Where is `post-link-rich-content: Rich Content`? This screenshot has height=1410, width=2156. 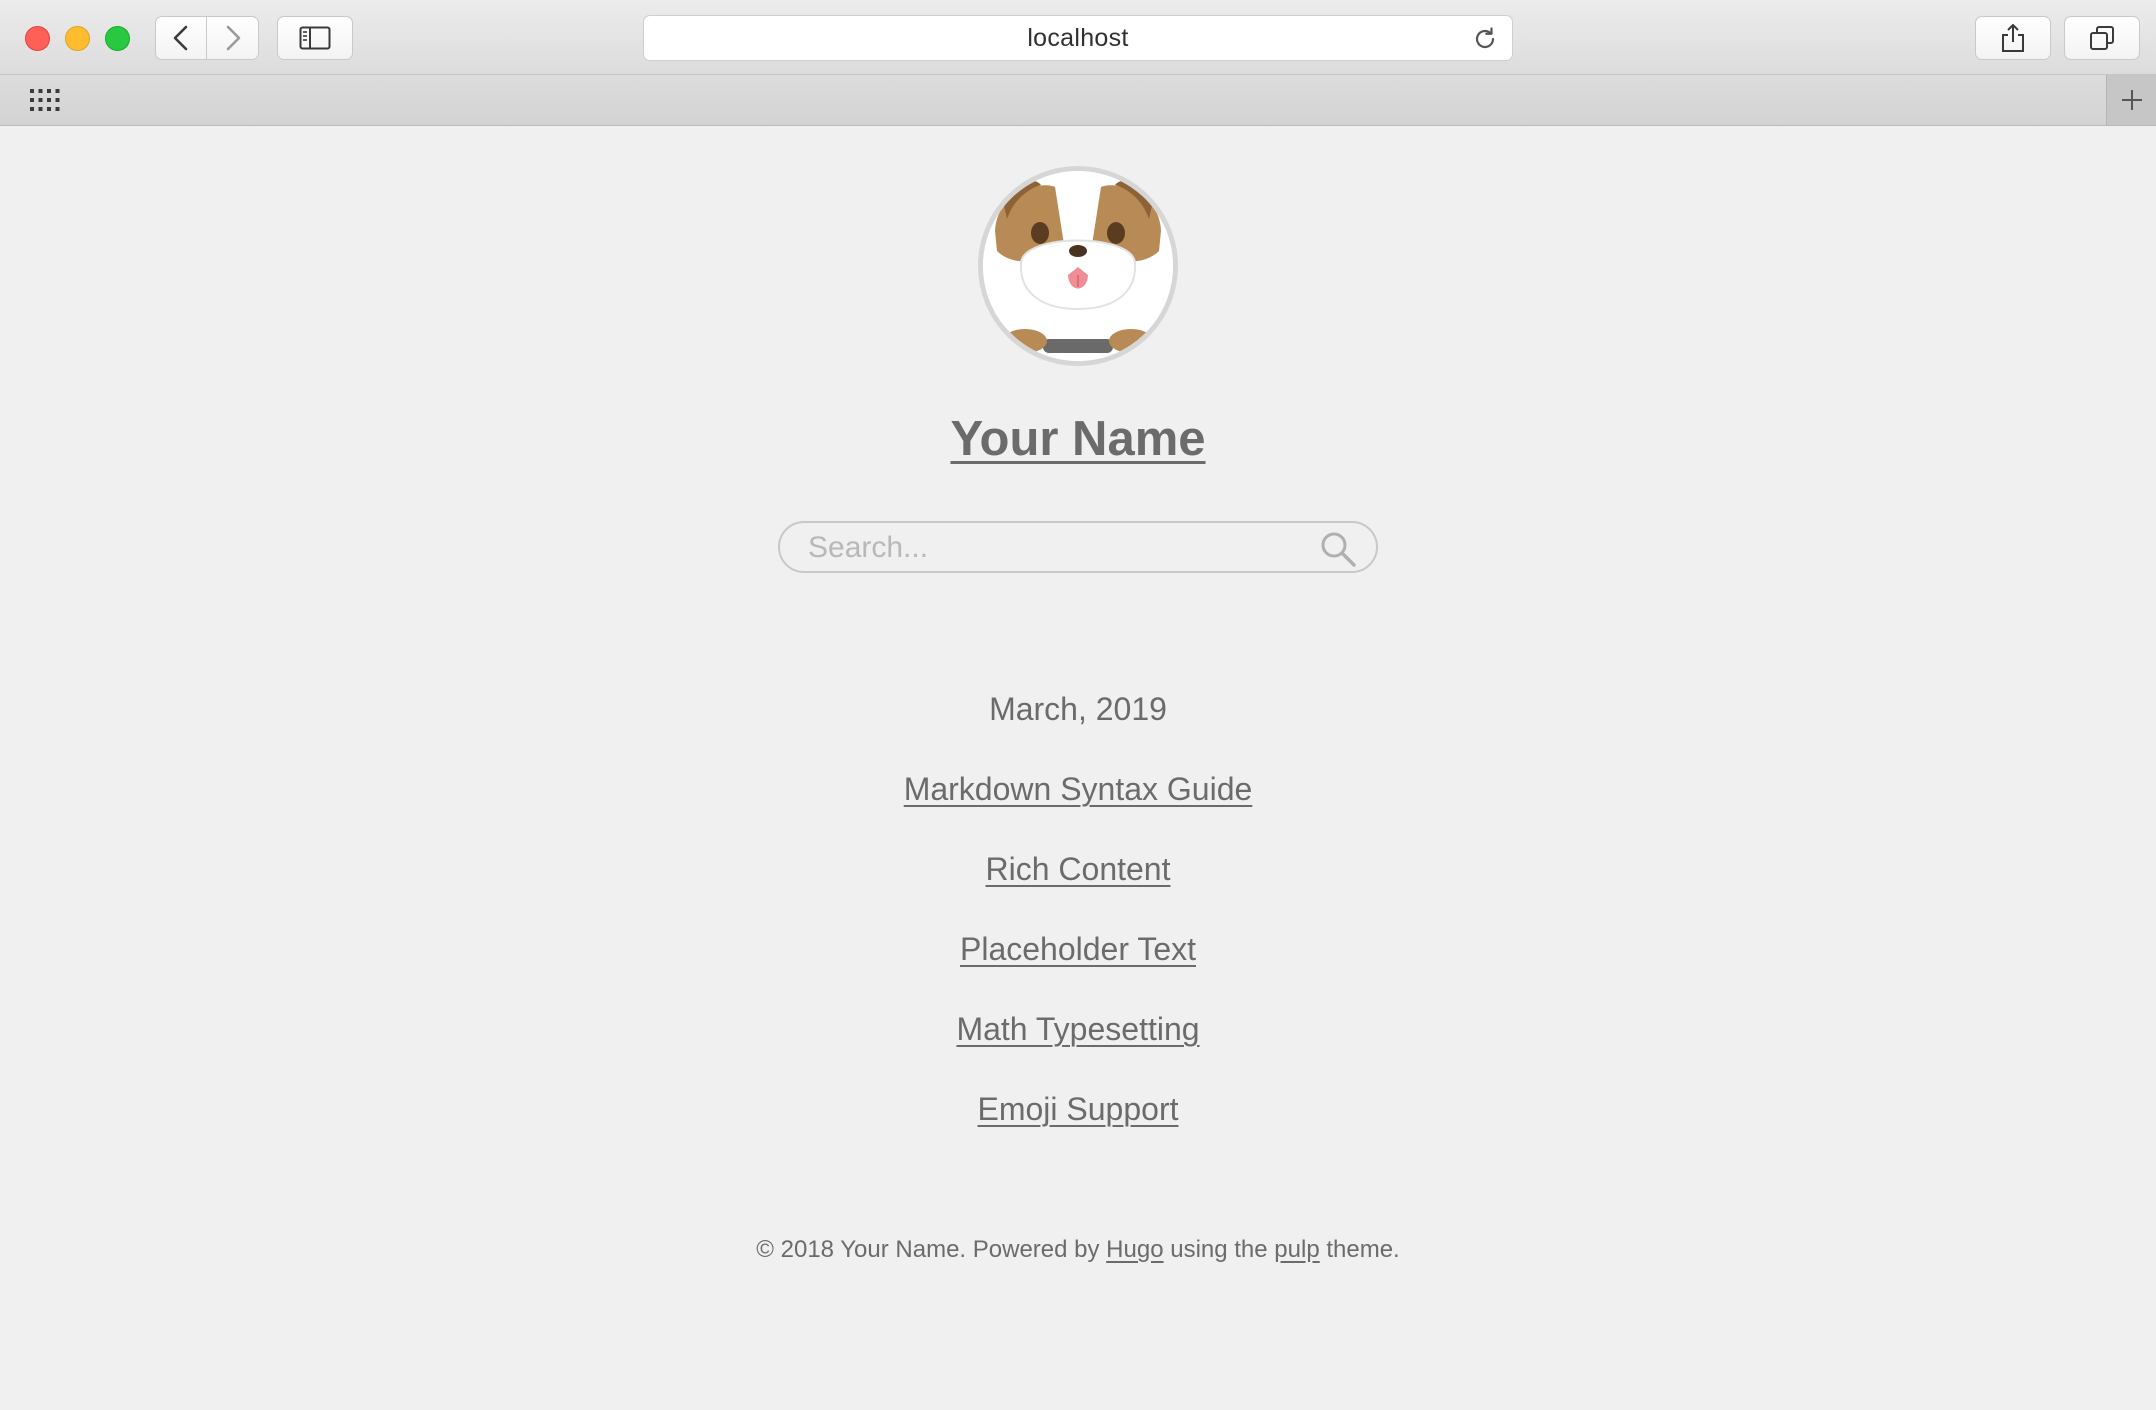
post-link-rich-content: Rich Content is located at coordinates (1078, 869).